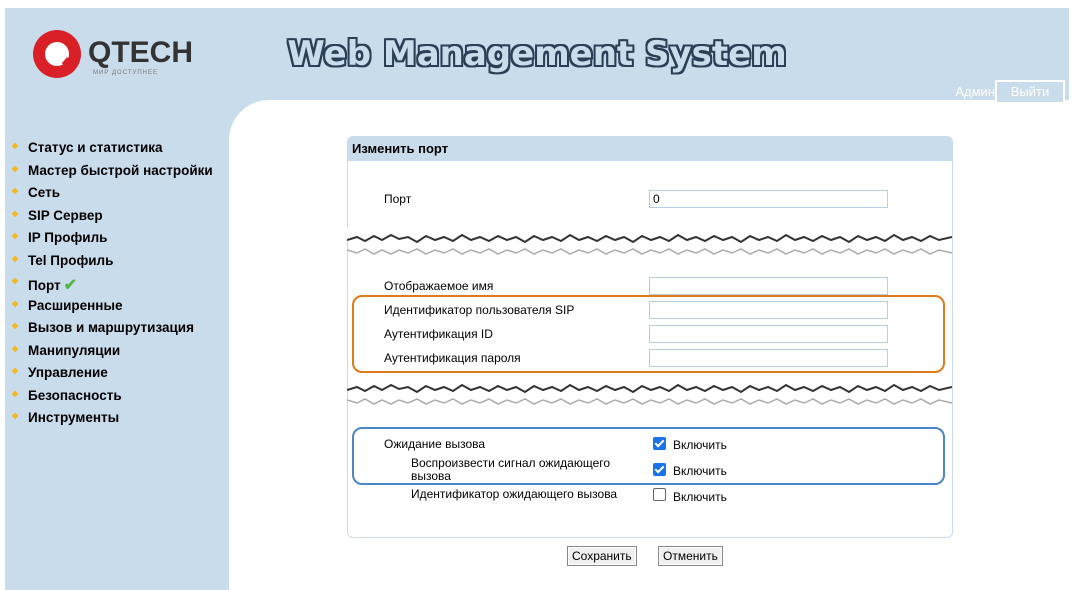 The width and height of the screenshot is (1074, 590). Describe the element at coordinates (120, 170) in the screenshot. I see `sidebar-item-label: Мастер быстрой настройки` at that location.